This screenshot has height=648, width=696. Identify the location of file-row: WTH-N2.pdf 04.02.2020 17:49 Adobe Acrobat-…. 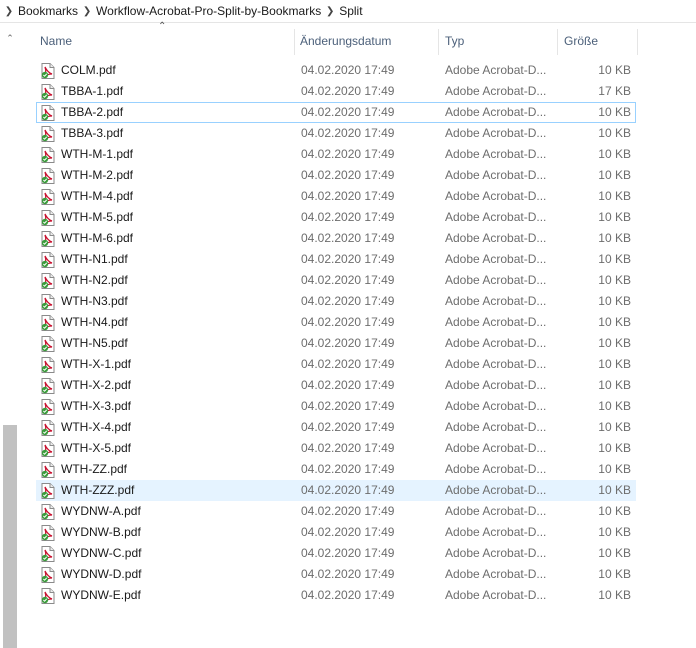
(336, 280).